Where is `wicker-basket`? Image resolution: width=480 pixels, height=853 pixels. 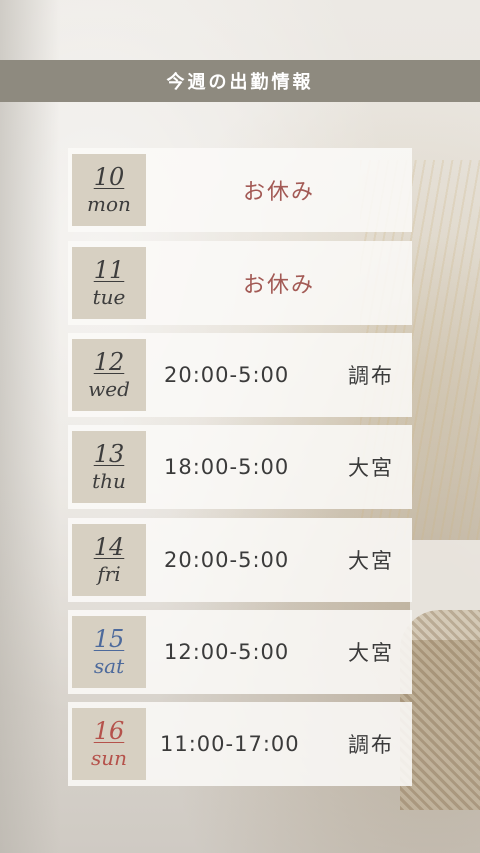
wicker-basket is located at coordinates (440, 710).